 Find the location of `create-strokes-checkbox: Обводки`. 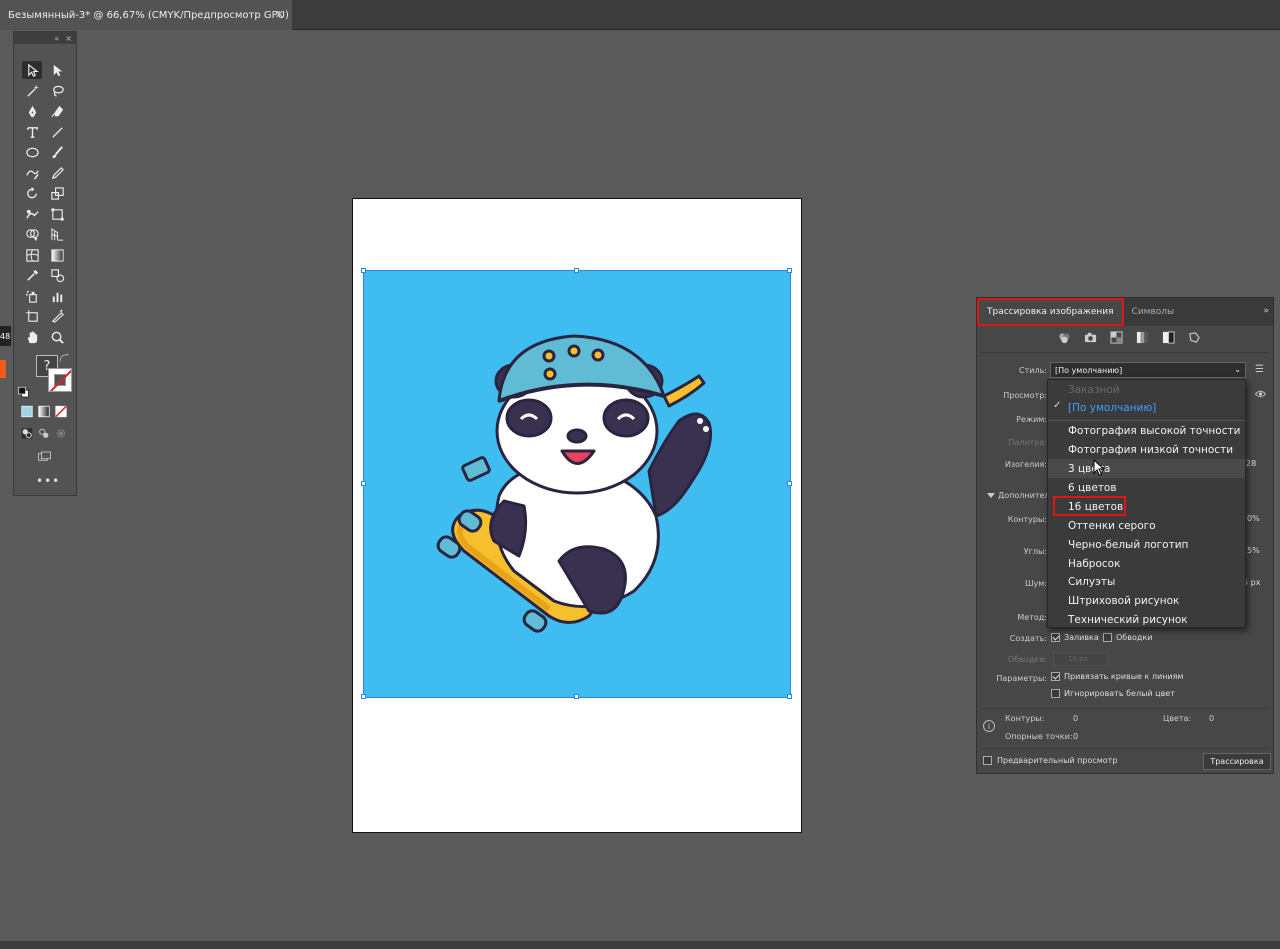

create-strokes-checkbox: Обводки is located at coordinates (1127, 637).